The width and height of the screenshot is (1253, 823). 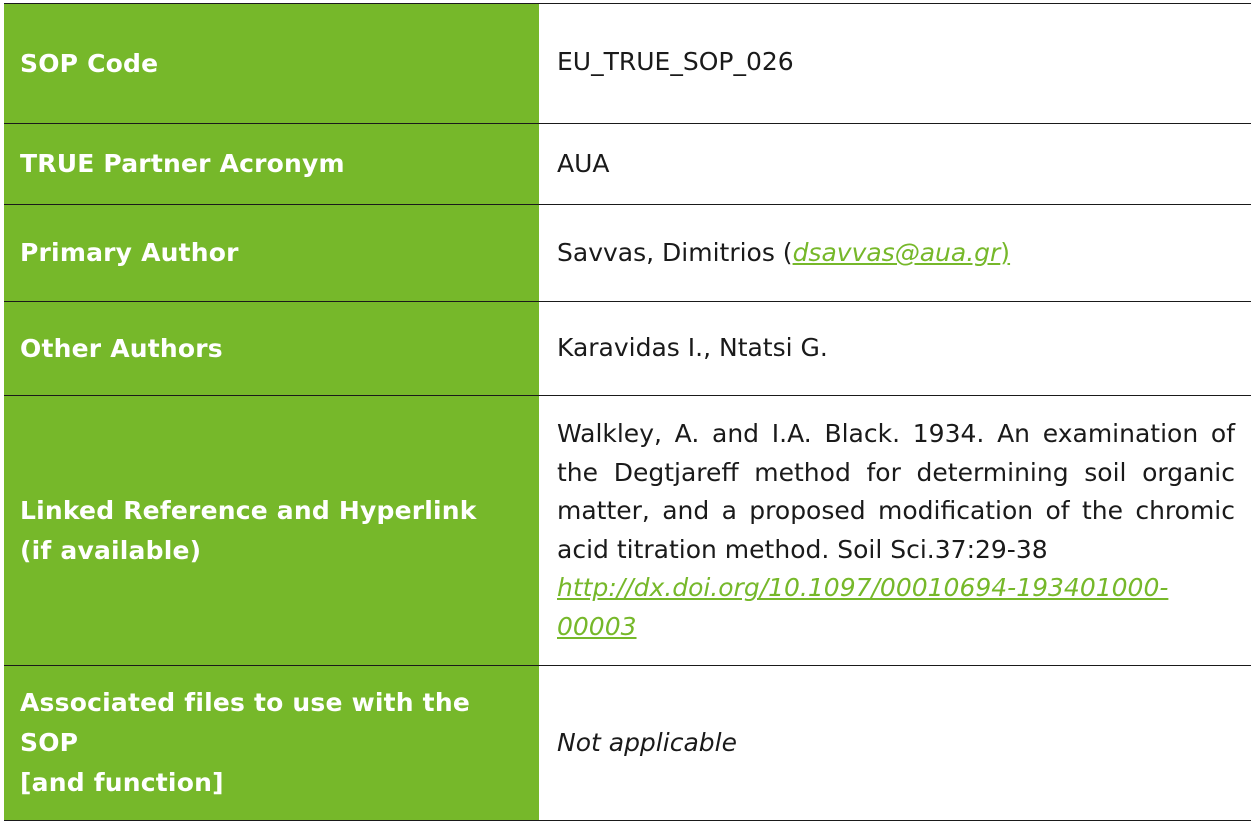 What do you see at coordinates (271, 348) in the screenshot?
I see `other-authors-label: Other Authors` at bounding box center [271, 348].